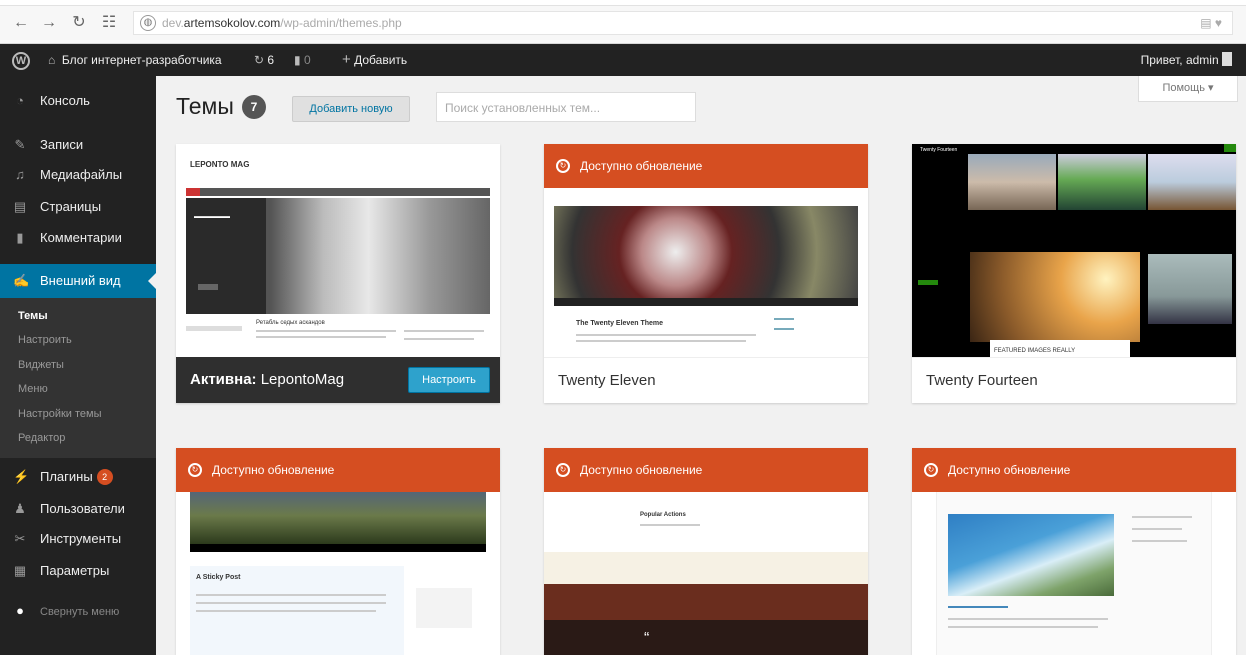 The image size is (1246, 655). What do you see at coordinates (21, 280) in the screenshot?
I see `appearance-icon: ✍` at bounding box center [21, 280].